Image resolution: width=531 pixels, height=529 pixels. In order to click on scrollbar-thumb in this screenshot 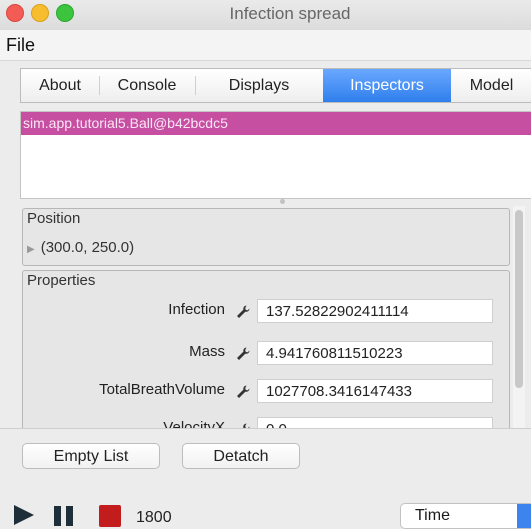, I will do `click(519, 299)`.